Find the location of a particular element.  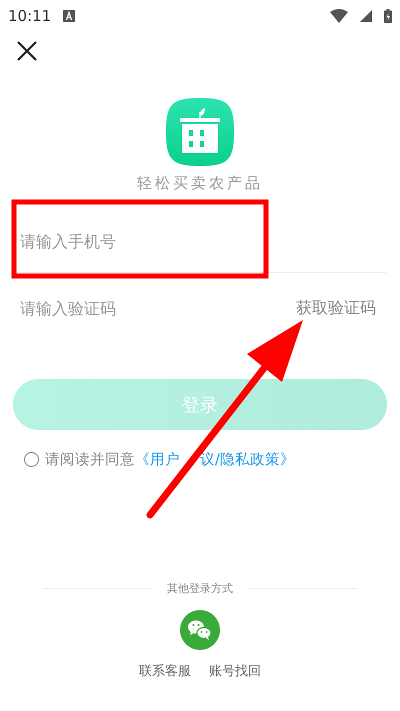

agreement-text: 请阅读并同意 is located at coordinates (90, 460).